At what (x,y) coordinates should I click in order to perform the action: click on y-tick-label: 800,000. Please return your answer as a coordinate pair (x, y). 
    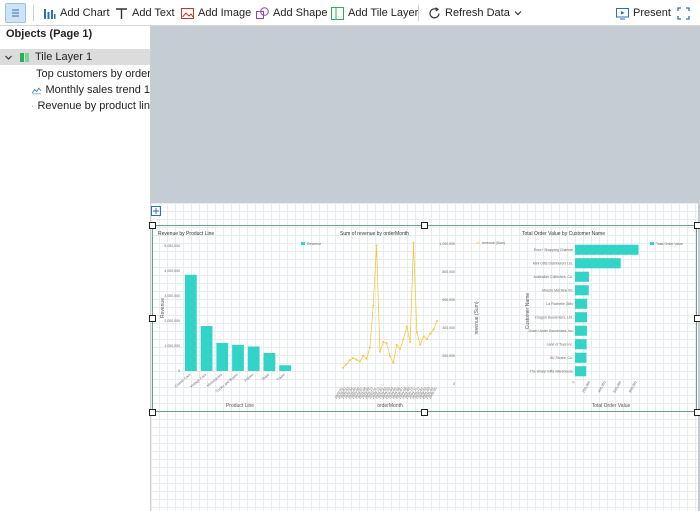
    Looking at the image, I should click on (448, 272).